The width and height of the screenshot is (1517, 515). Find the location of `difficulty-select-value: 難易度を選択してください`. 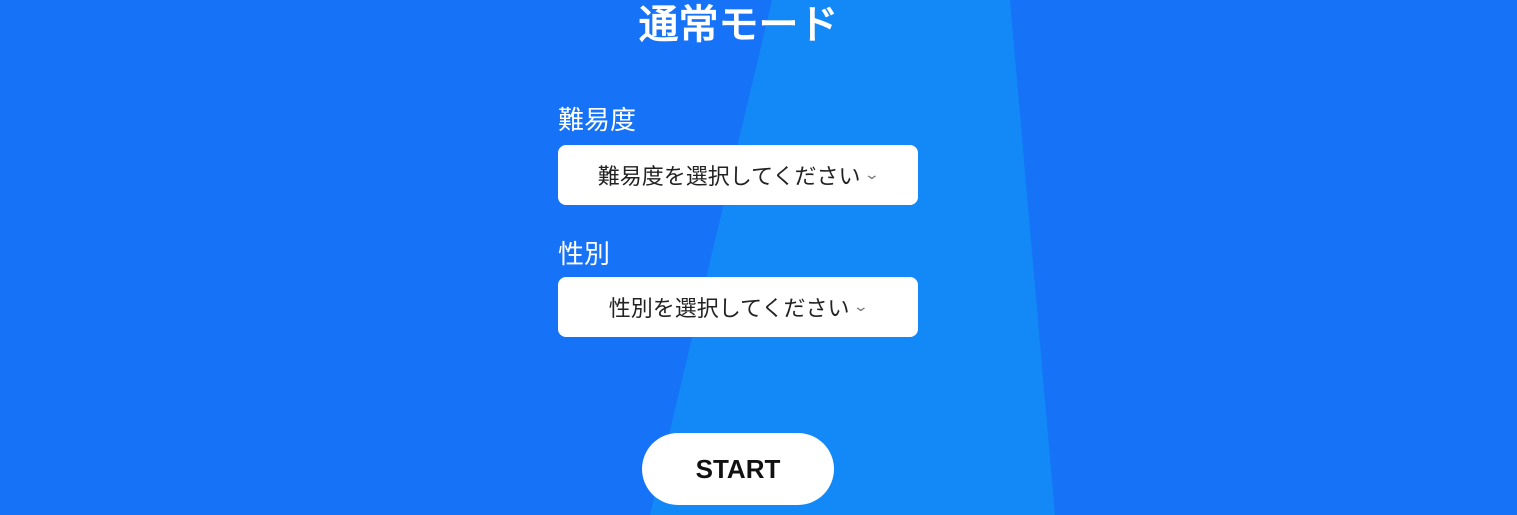

difficulty-select-value: 難易度を選択してください is located at coordinates (729, 177).